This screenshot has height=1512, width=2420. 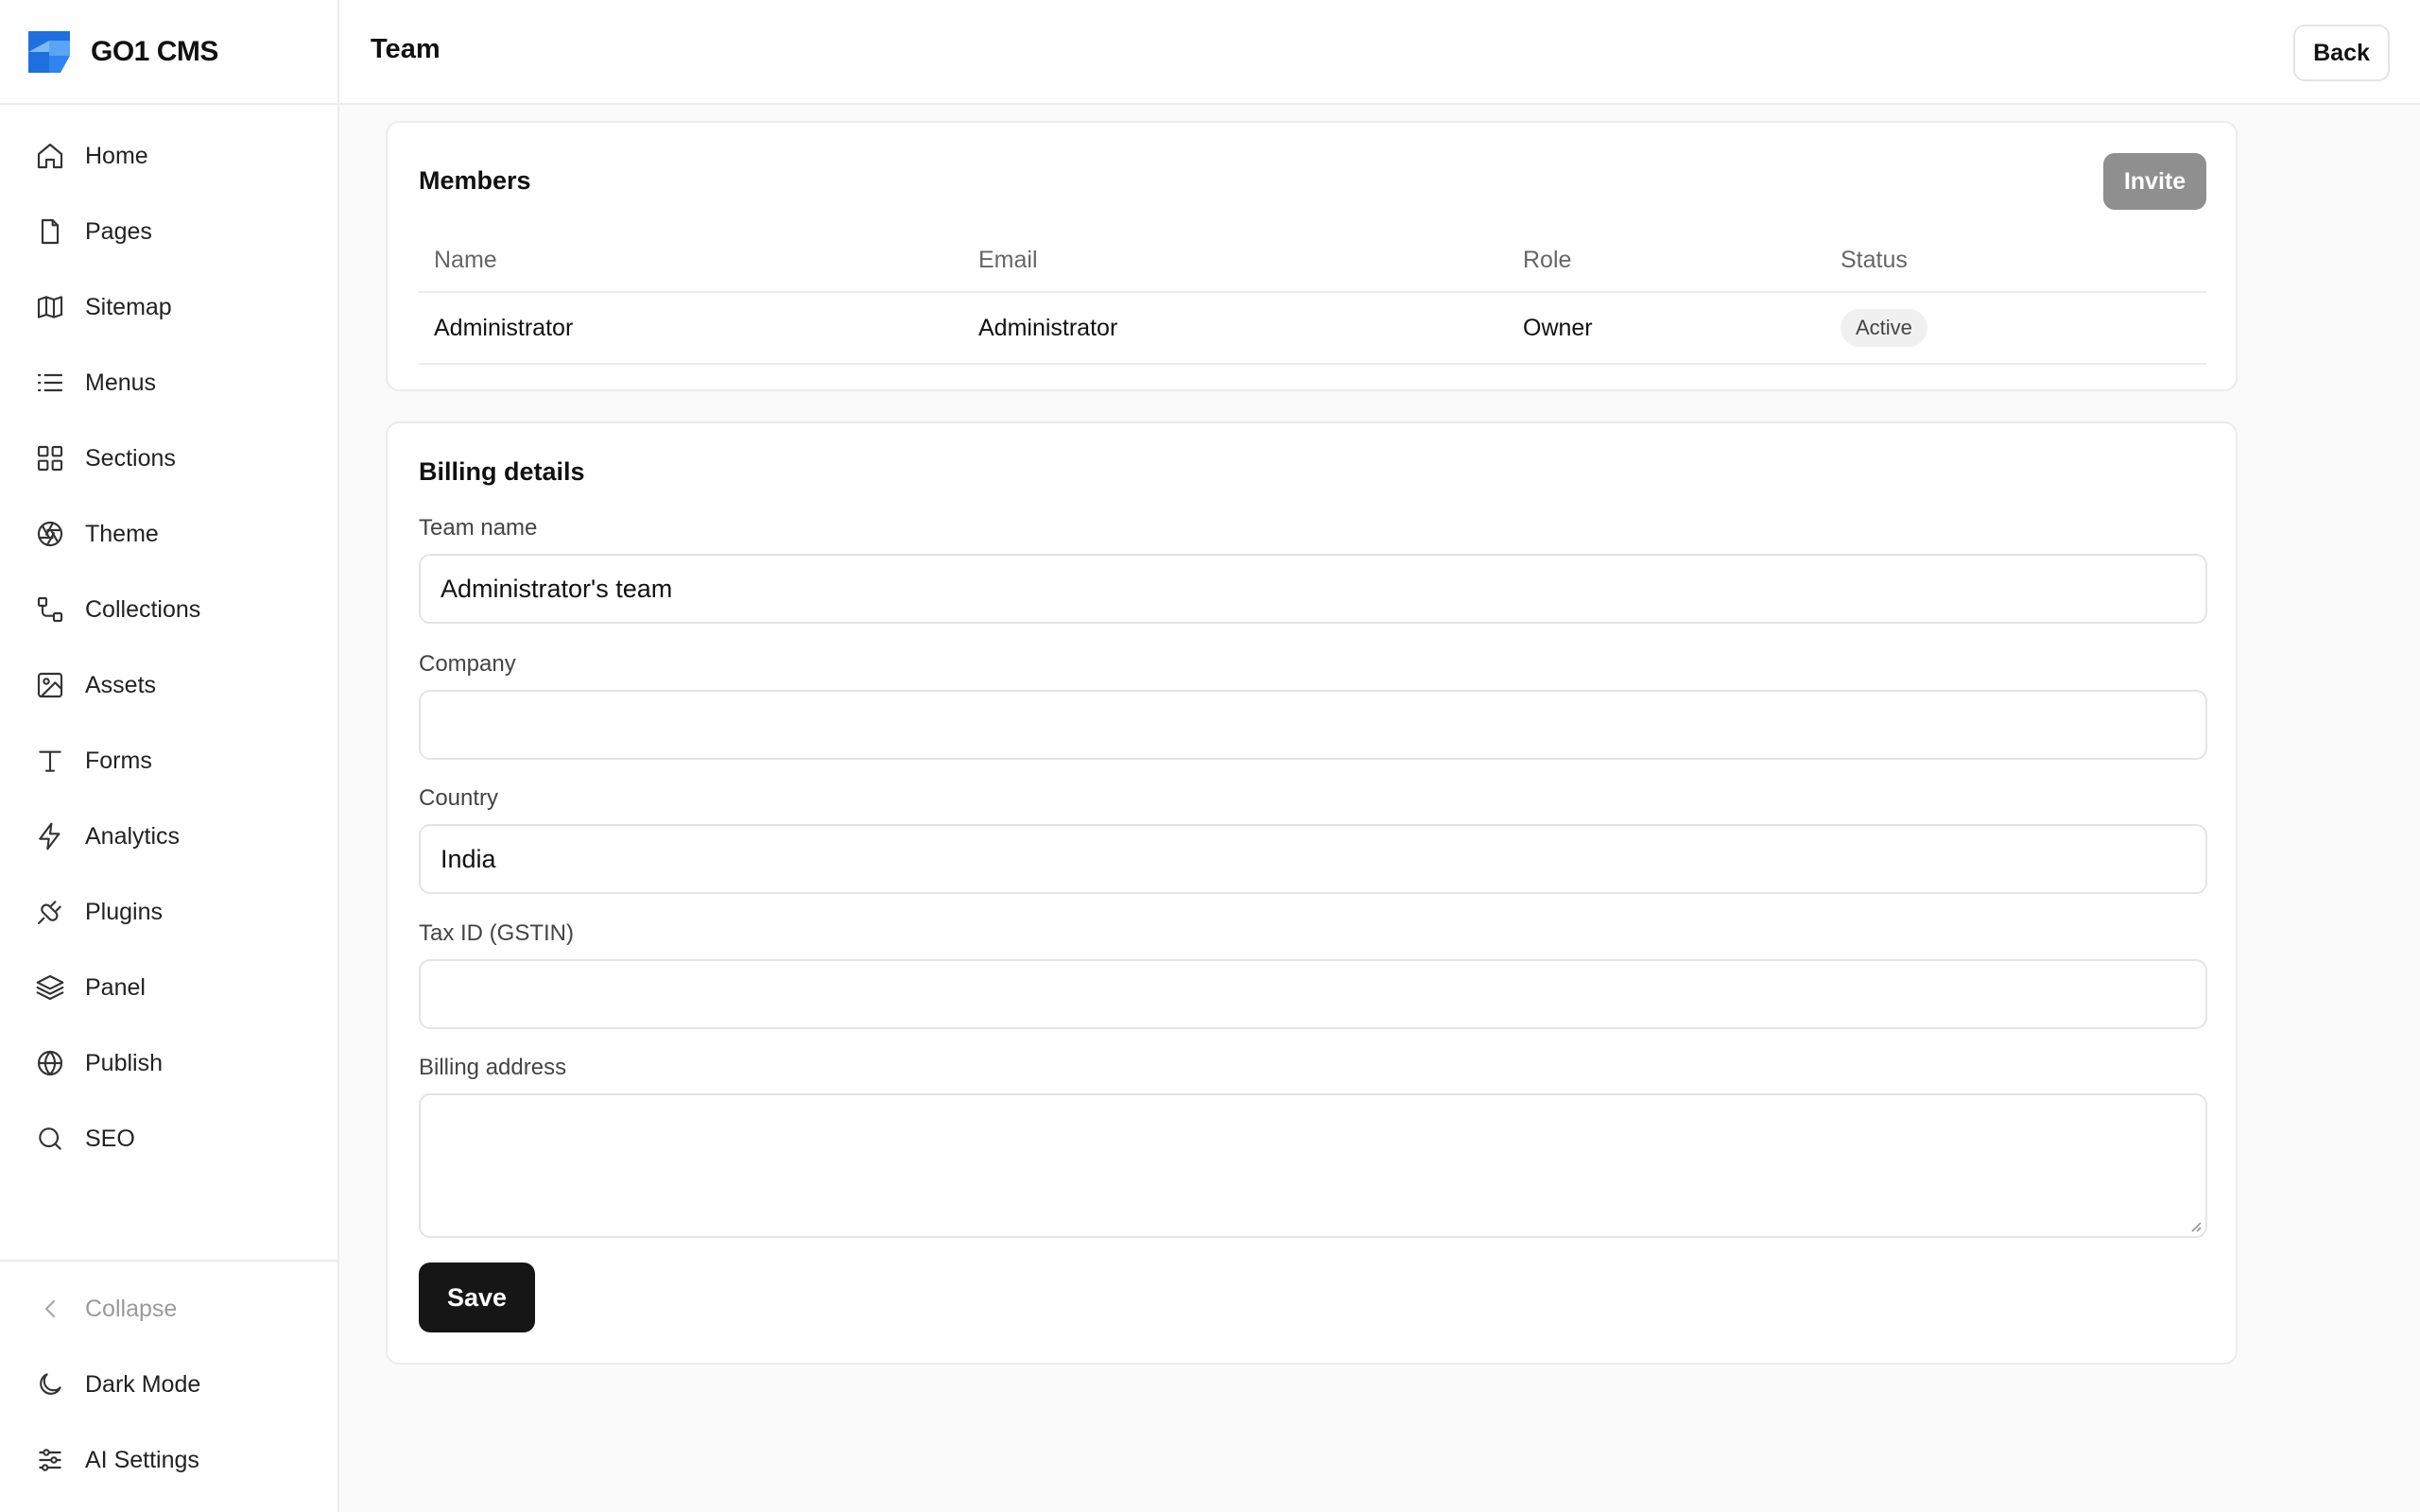 I want to click on sidebar-item-publish: Publish, so click(x=169, y=1063).